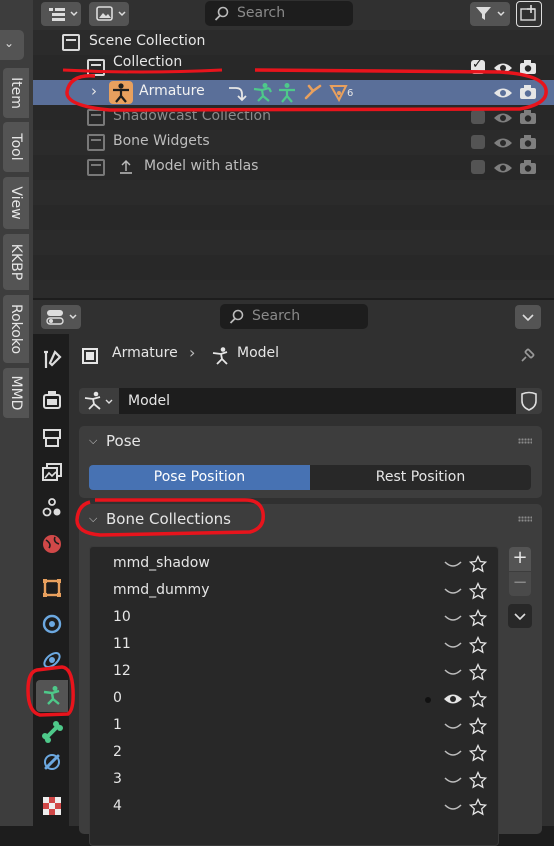 This screenshot has height=846, width=554. Describe the element at coordinates (520, 616) in the screenshot. I see `bone-collection-specials-button` at that location.